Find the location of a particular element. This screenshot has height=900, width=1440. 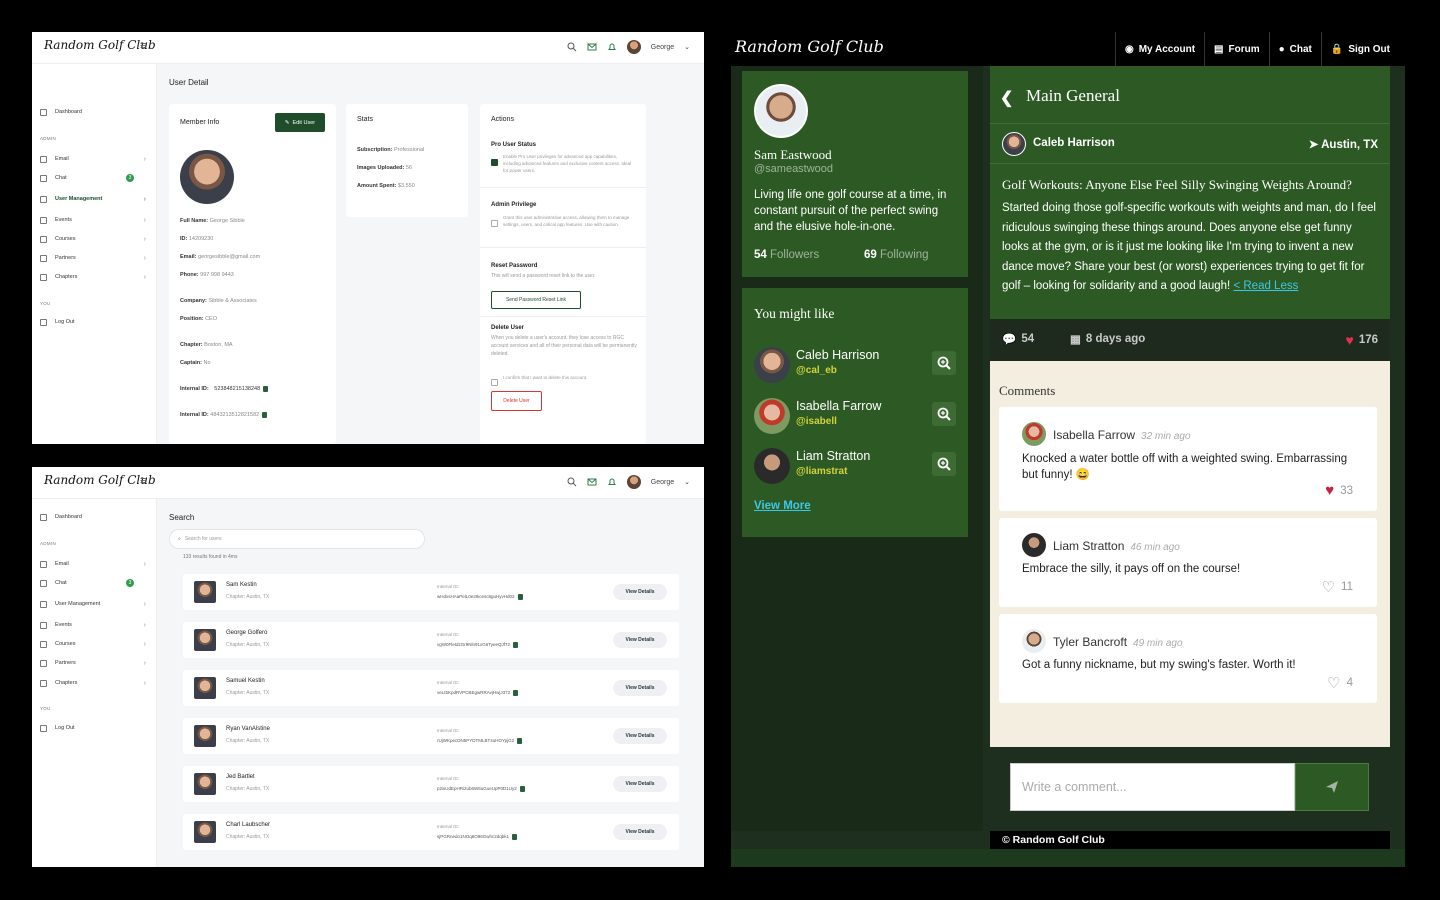

pro-status-checkbox is located at coordinates (495, 163).